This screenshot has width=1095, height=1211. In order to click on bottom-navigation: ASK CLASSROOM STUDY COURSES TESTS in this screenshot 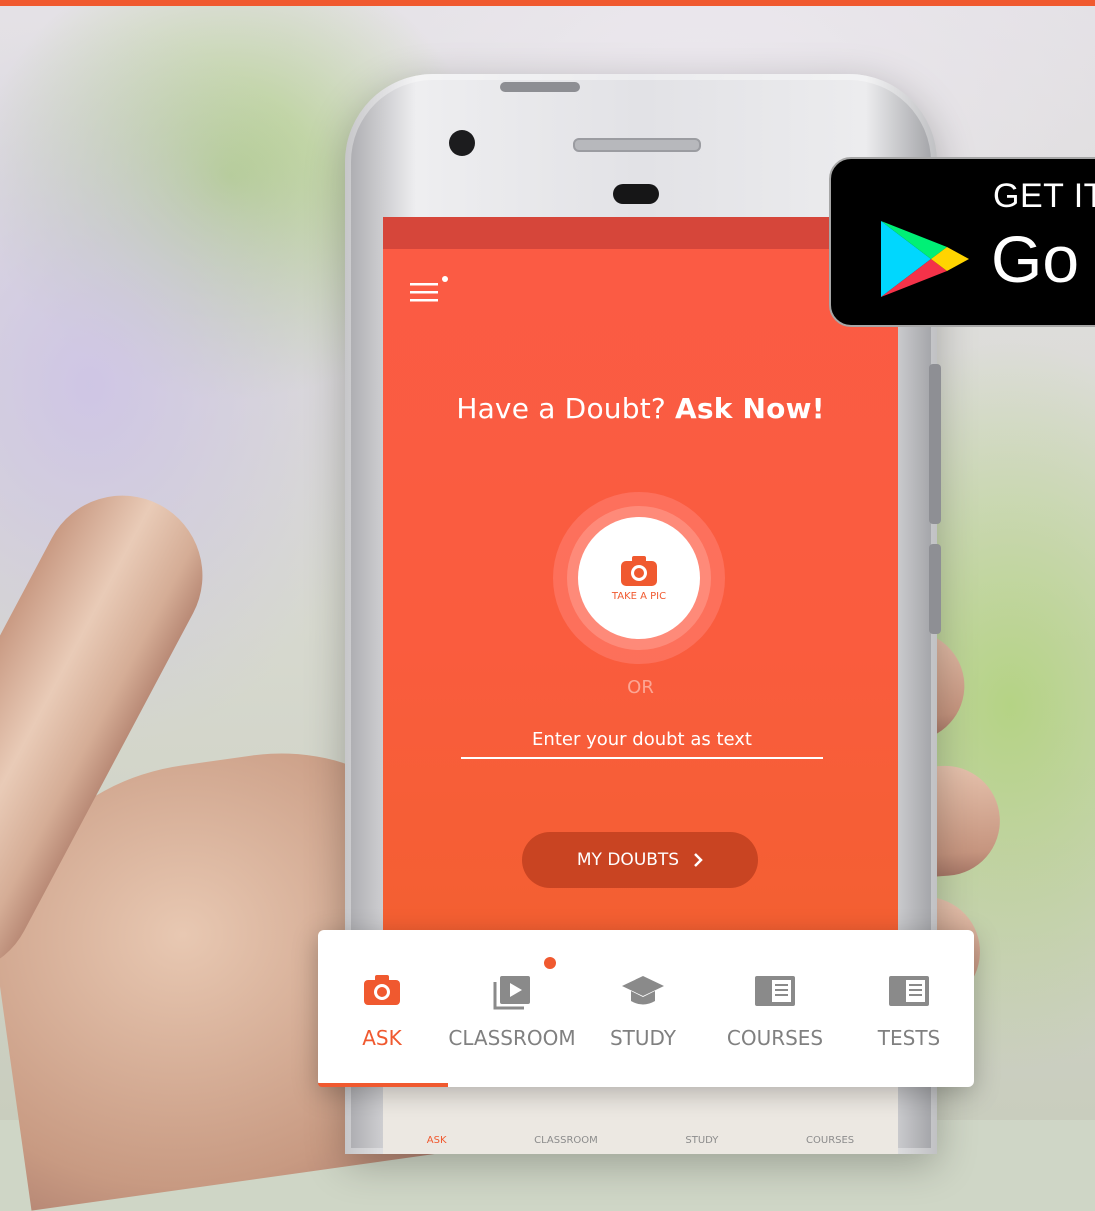, I will do `click(646, 1008)`.